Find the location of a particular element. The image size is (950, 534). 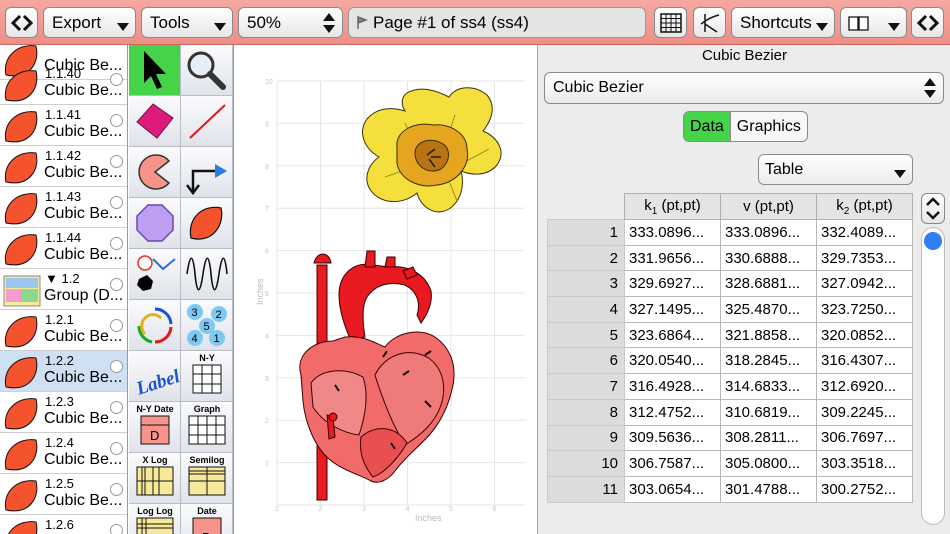

curve-tool-button is located at coordinates (709, 22).